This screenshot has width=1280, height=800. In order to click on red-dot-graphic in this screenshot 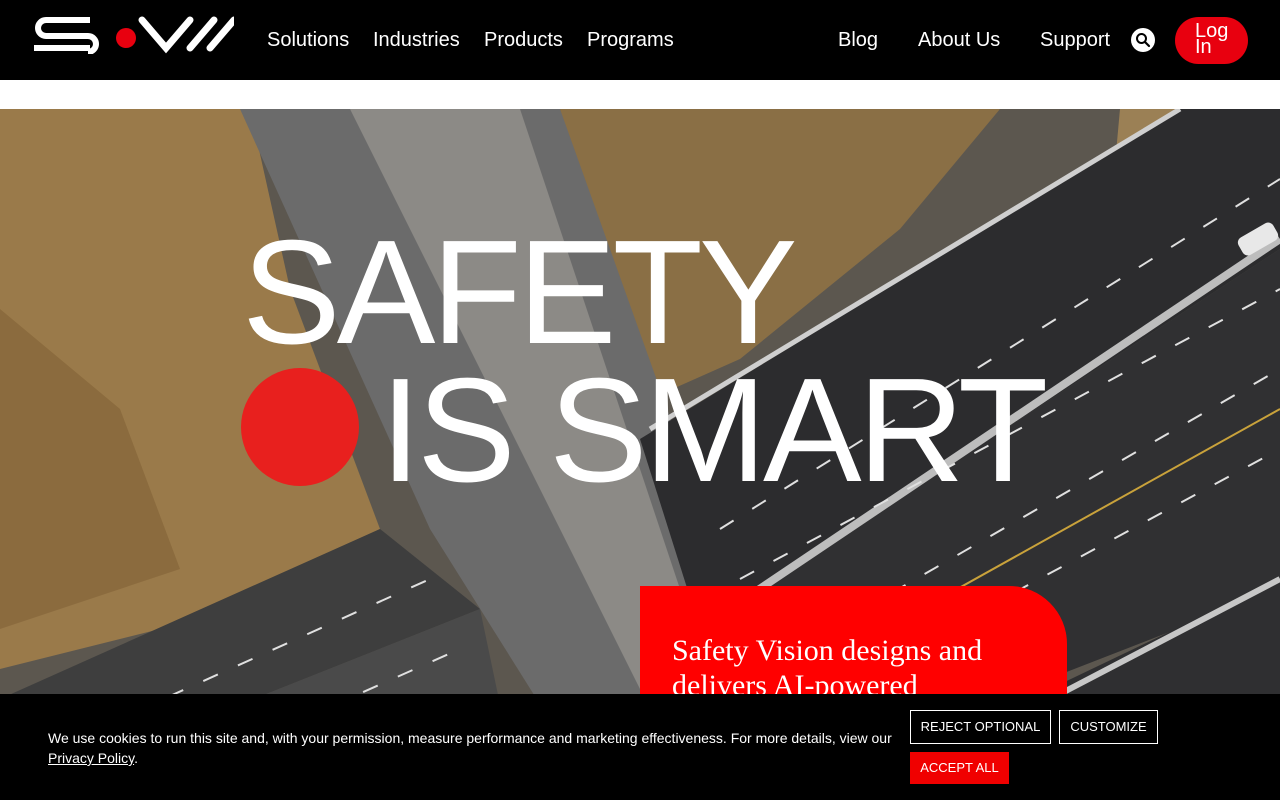, I will do `click(300, 427)`.